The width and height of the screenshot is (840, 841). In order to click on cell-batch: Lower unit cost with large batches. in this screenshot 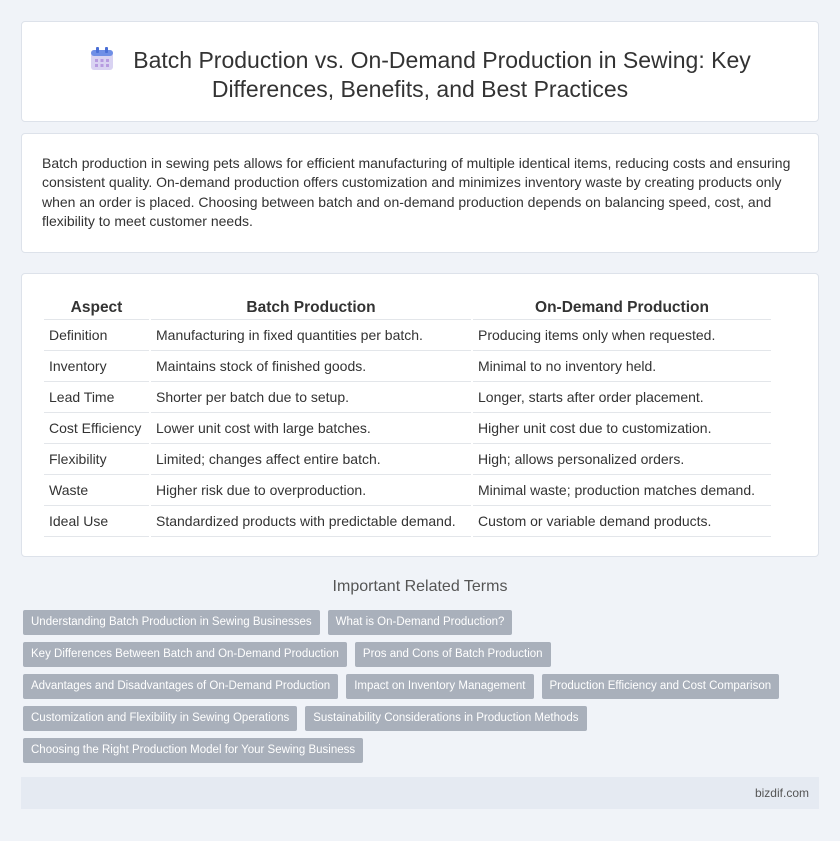, I will do `click(311, 428)`.